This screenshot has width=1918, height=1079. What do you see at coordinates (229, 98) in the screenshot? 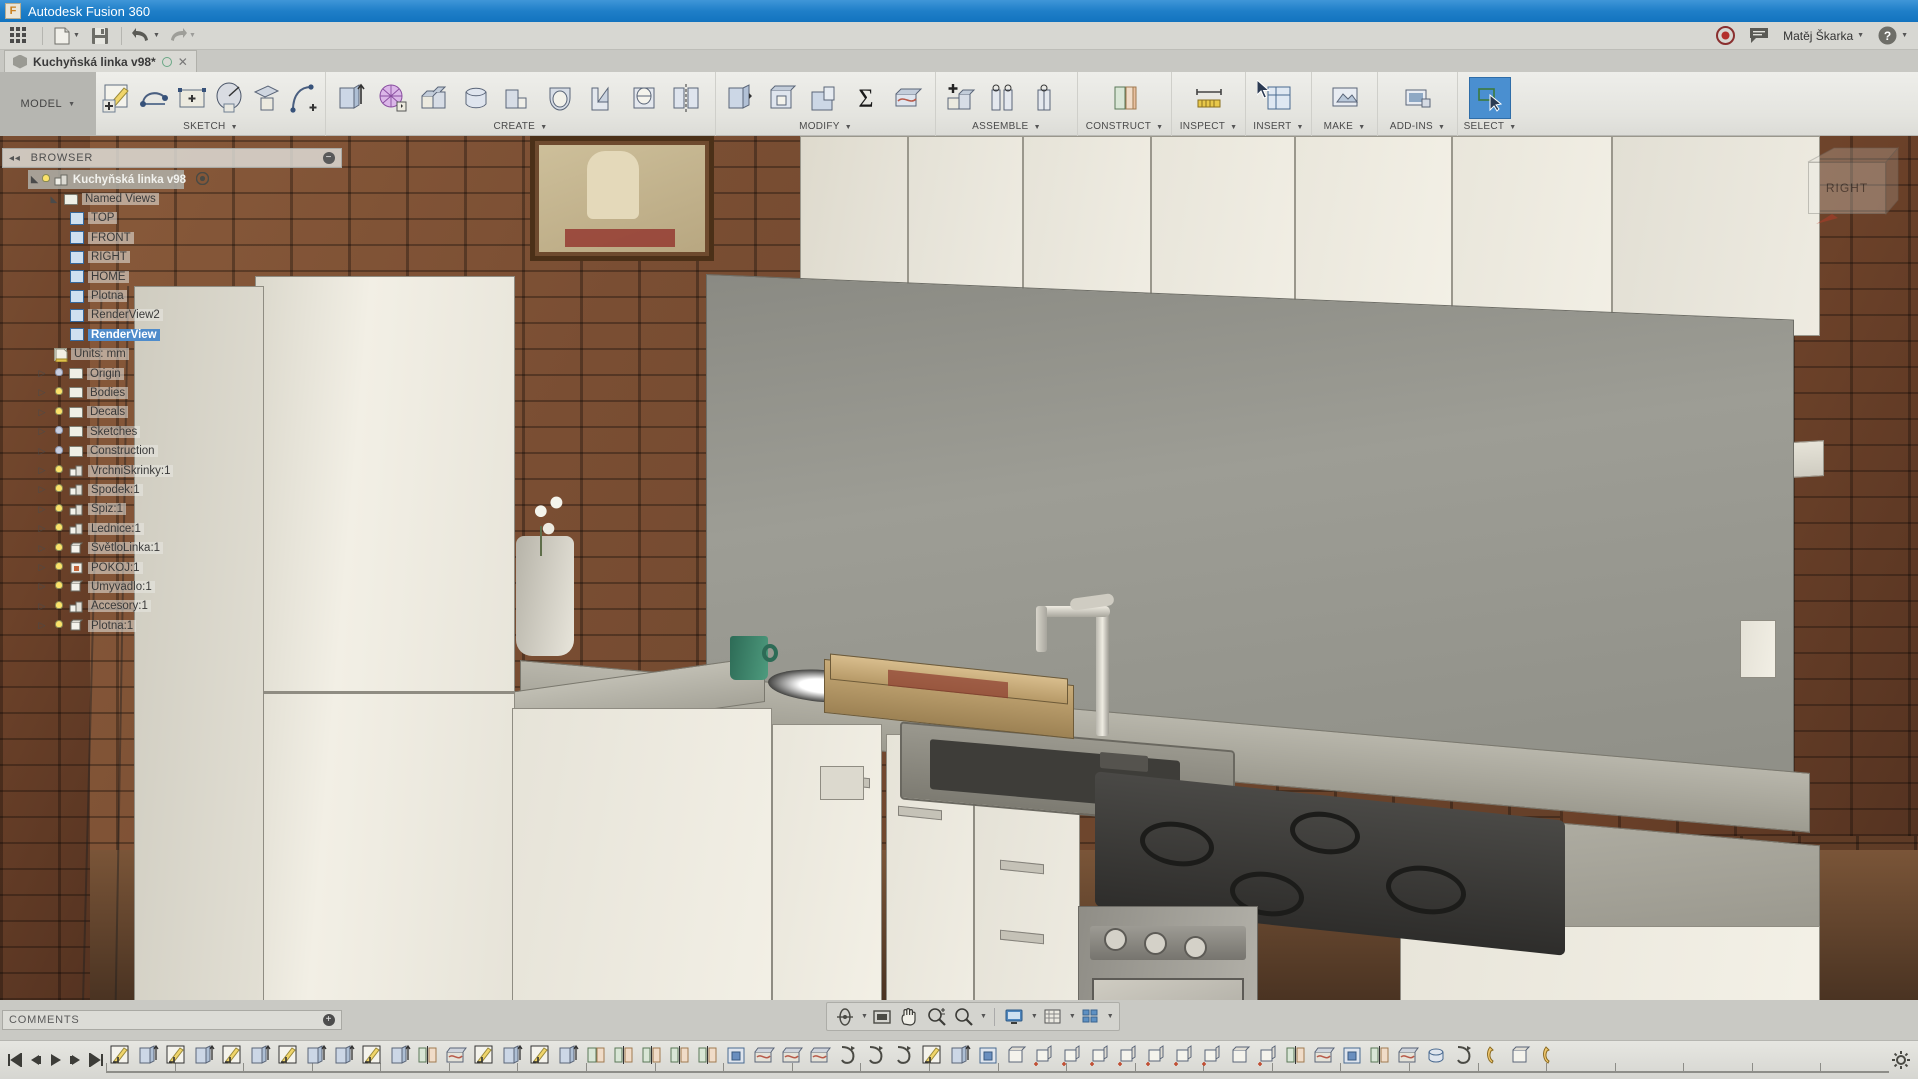
I see `sketch-circle-button` at bounding box center [229, 98].